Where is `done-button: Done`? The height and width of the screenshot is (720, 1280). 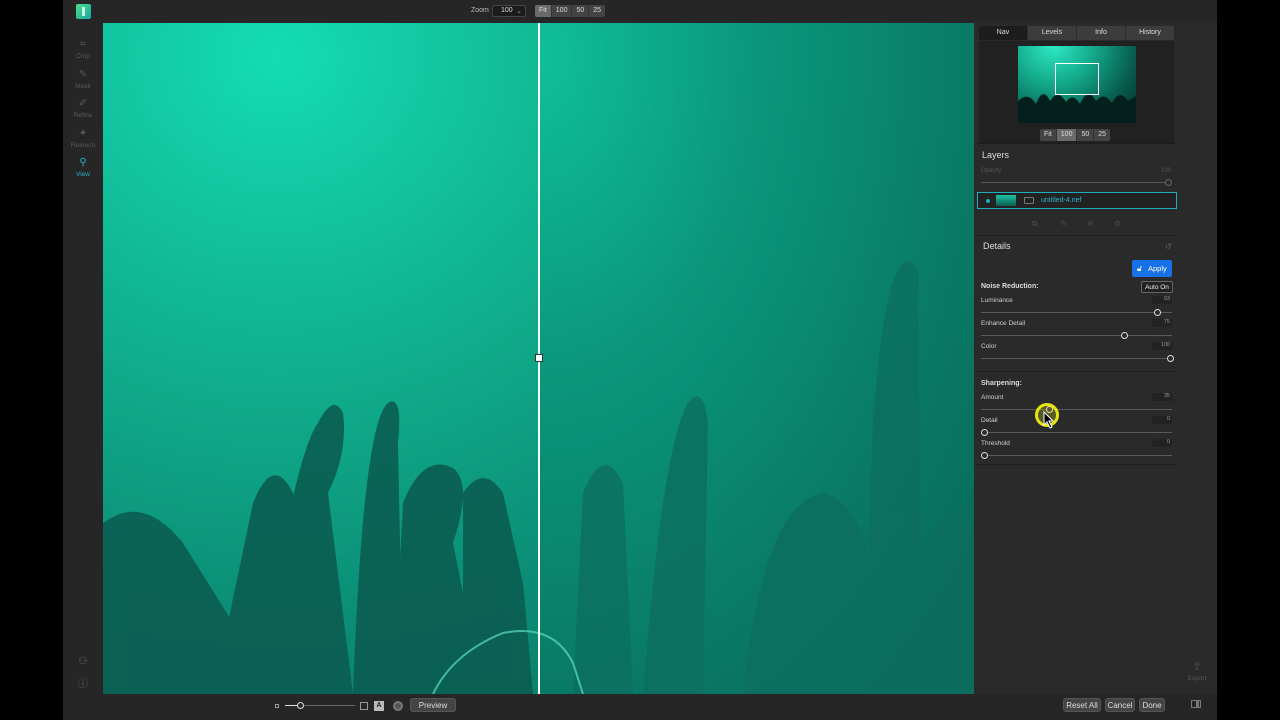 done-button: Done is located at coordinates (1152, 705).